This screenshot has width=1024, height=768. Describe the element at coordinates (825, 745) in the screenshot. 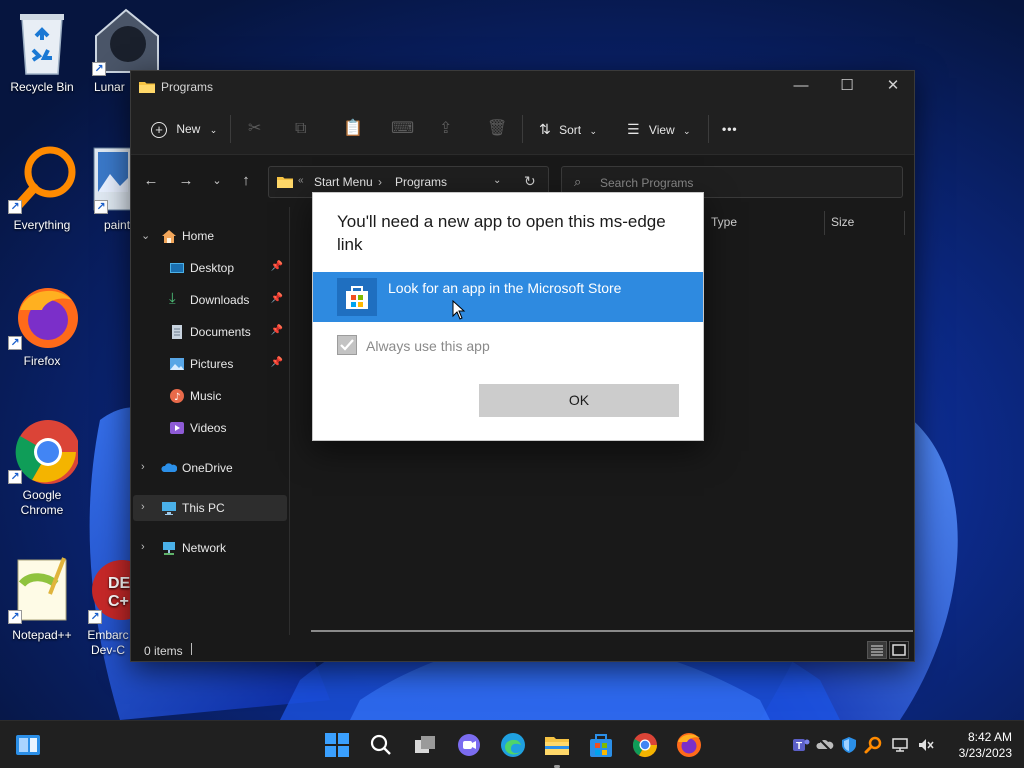

I see `onedrive-offline-icon` at that location.